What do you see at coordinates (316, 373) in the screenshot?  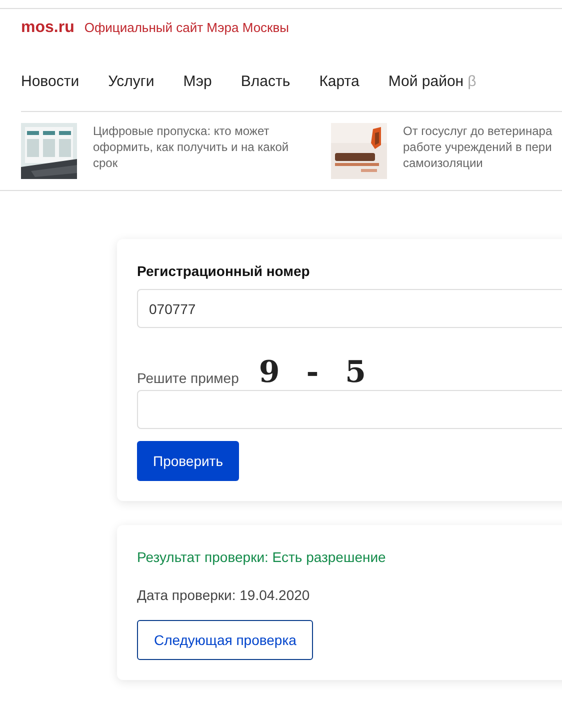 I see `captcha-image: 9 - 5` at bounding box center [316, 373].